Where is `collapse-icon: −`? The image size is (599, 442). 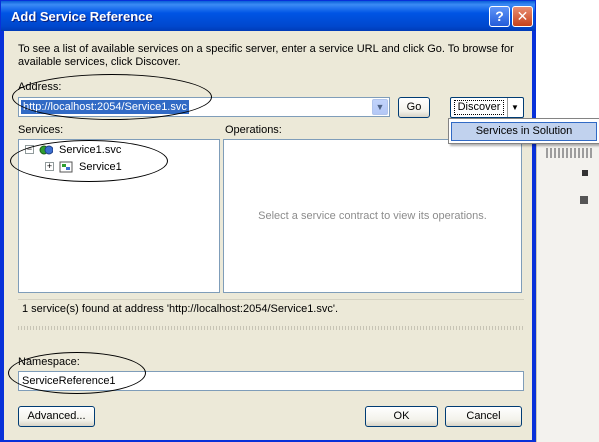 collapse-icon: − is located at coordinates (29, 149).